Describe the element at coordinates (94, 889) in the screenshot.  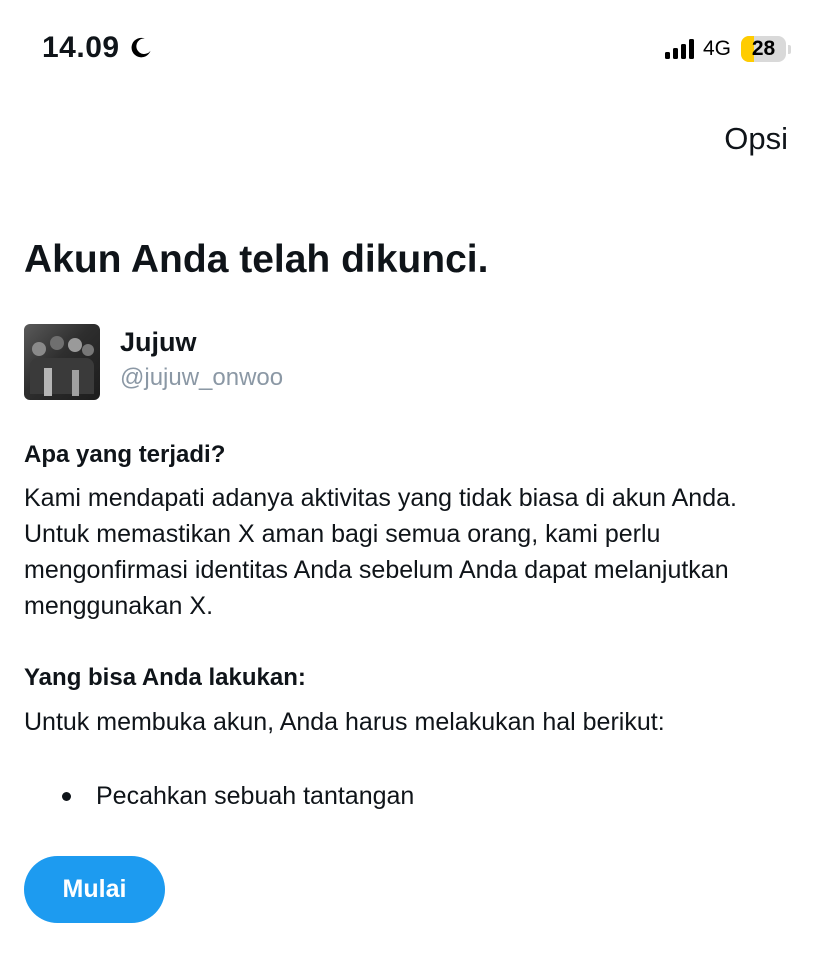
I see `start-button: Mulai` at that location.